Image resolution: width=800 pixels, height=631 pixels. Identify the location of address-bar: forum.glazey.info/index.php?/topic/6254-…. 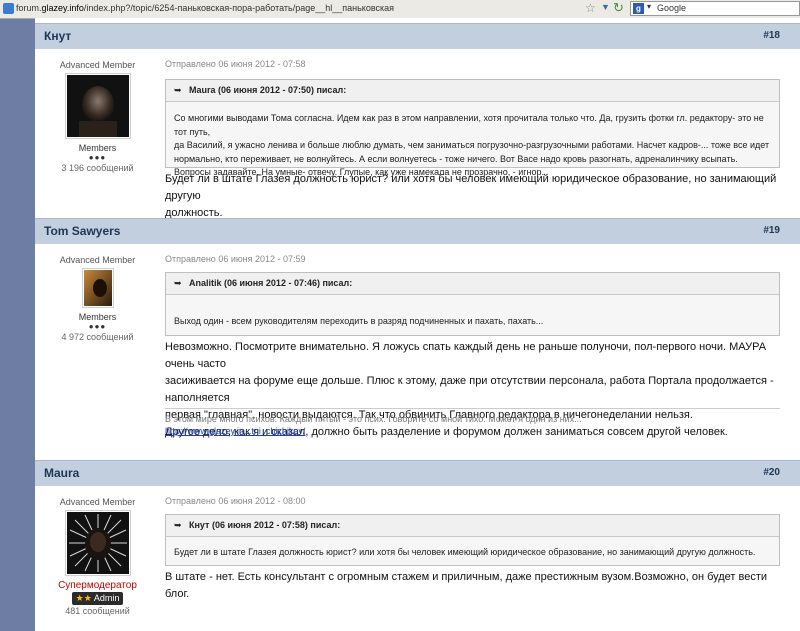
(205, 8).